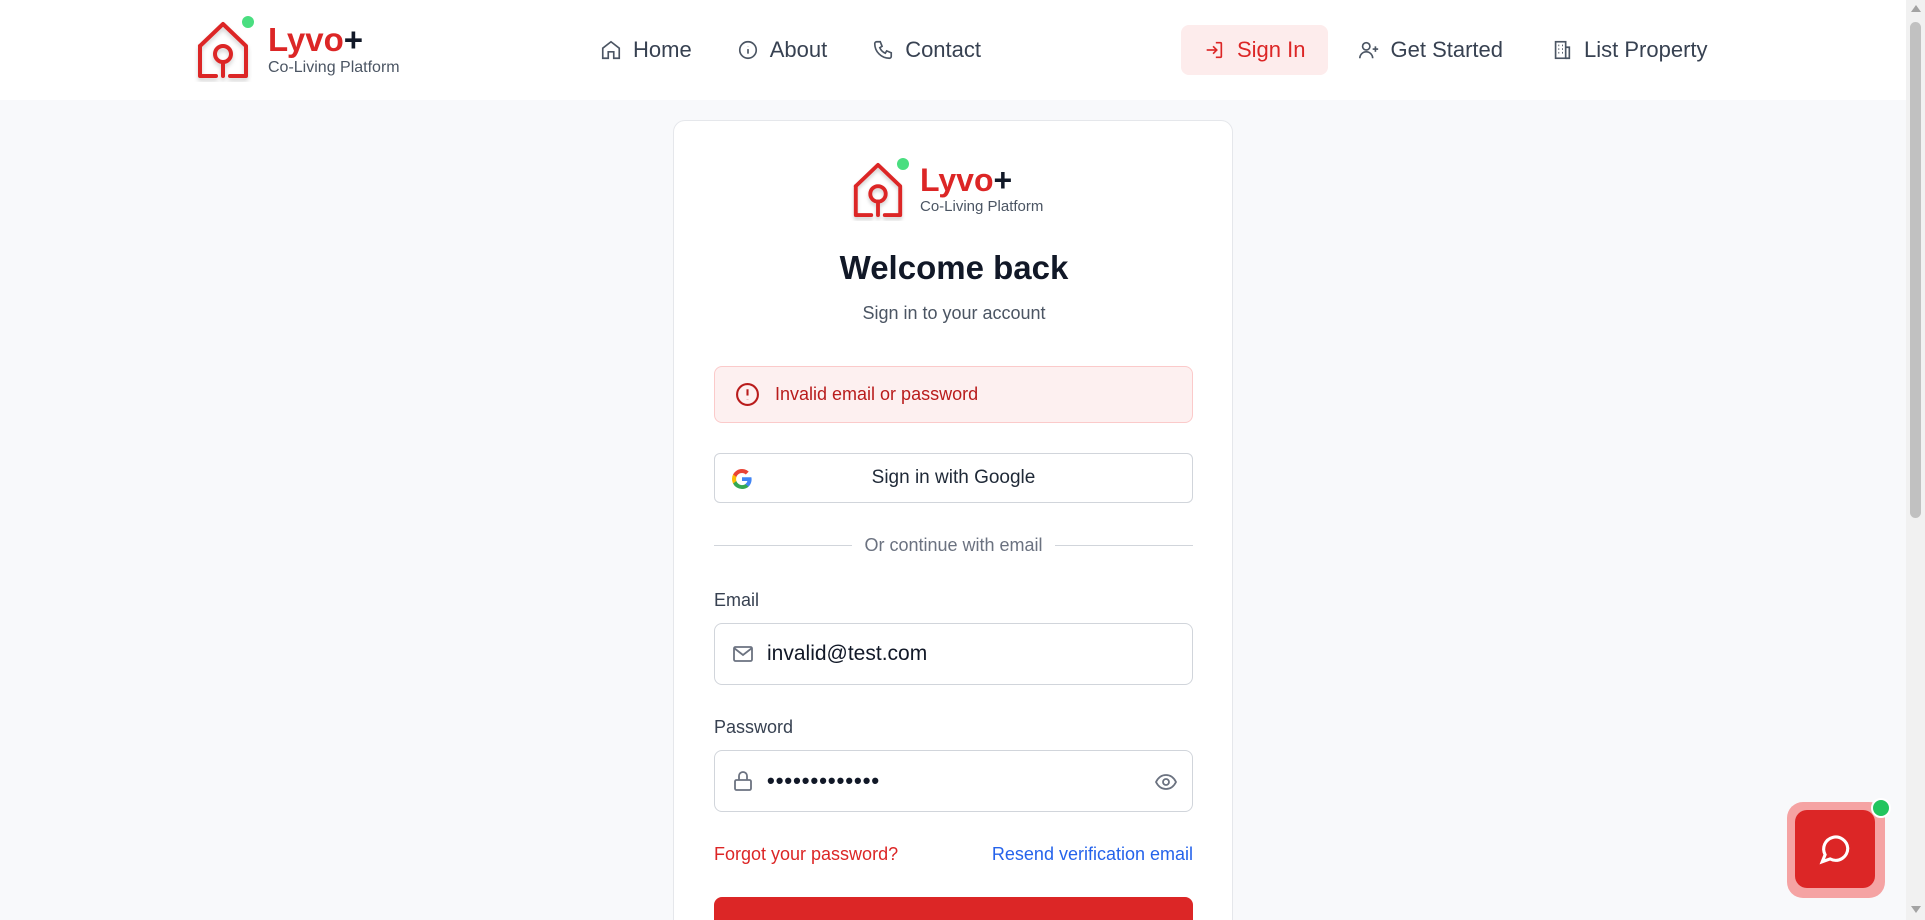 This screenshot has height=920, width=1925. What do you see at coordinates (1916, 909) in the screenshot?
I see `scroll-down-arrow-icon` at bounding box center [1916, 909].